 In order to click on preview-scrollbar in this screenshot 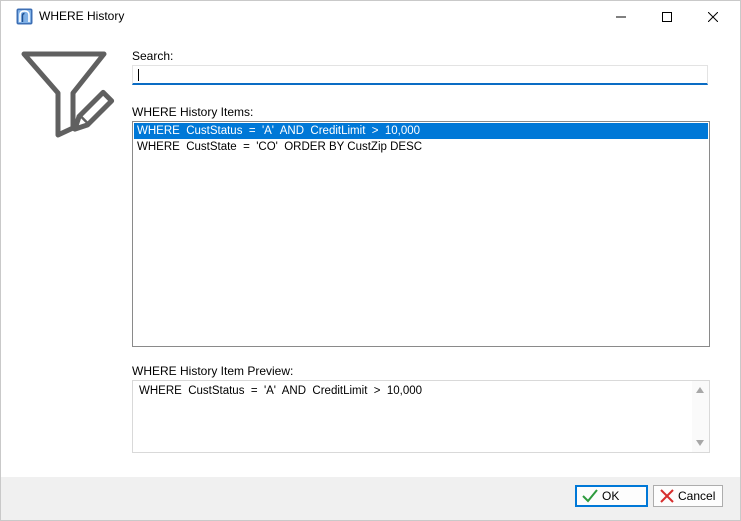, I will do `click(700, 416)`.